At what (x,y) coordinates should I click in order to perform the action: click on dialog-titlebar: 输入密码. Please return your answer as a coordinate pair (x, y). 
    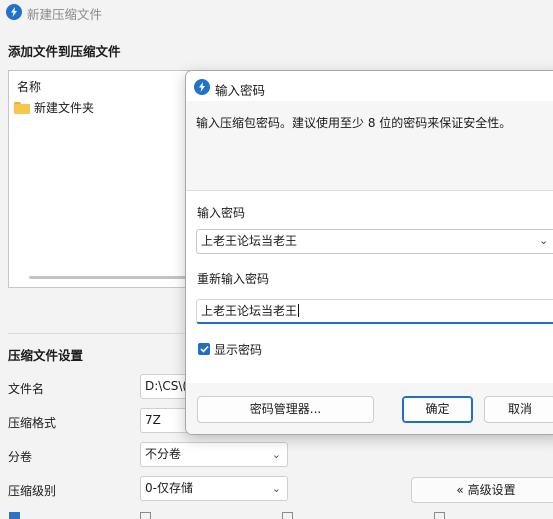
    Looking at the image, I should click on (369, 86).